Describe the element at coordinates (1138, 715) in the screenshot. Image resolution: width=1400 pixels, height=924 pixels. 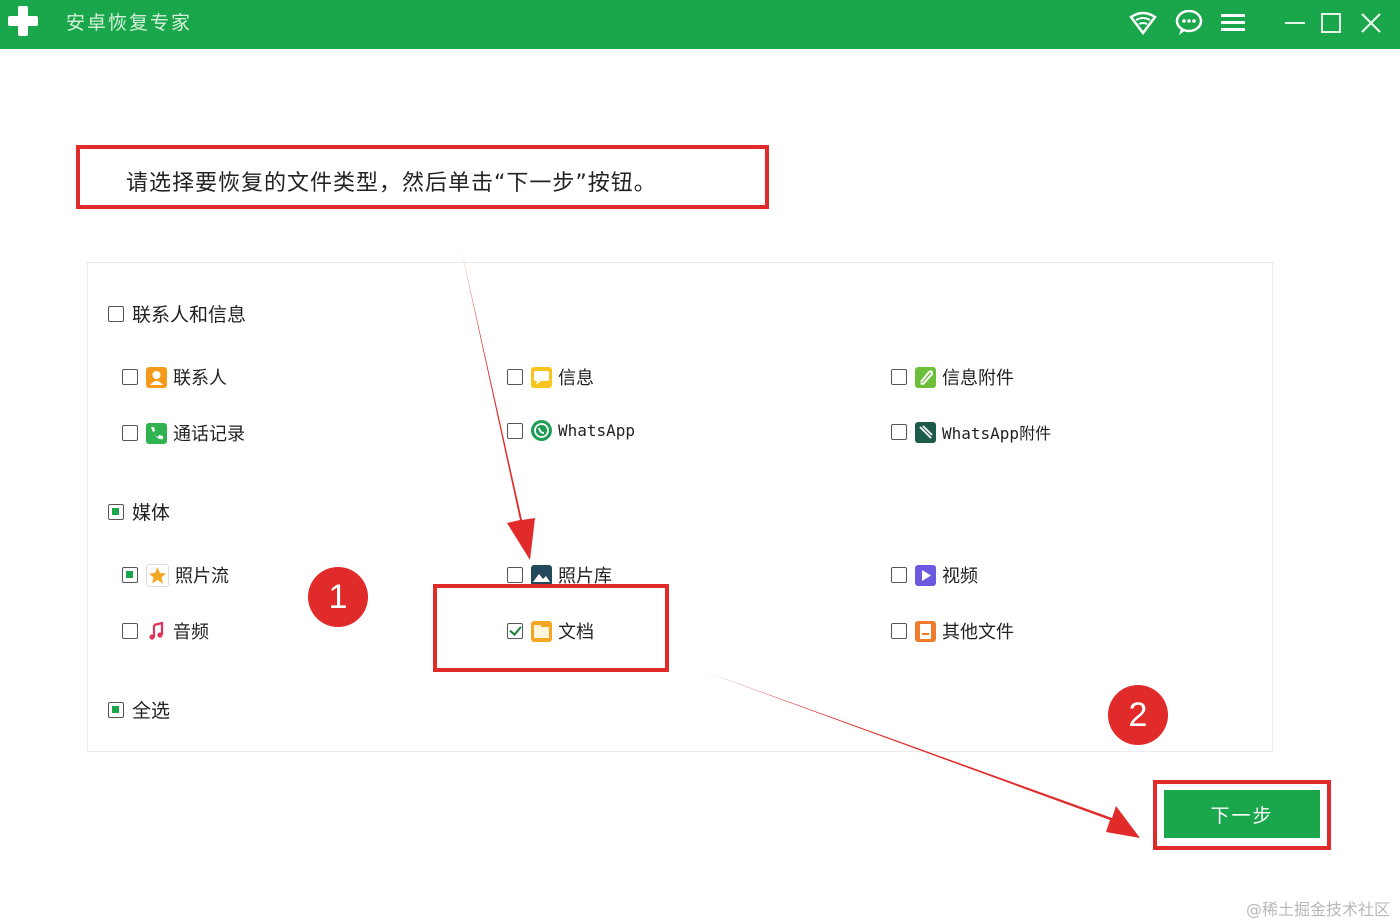
I see `step-2-badge: 2` at that location.